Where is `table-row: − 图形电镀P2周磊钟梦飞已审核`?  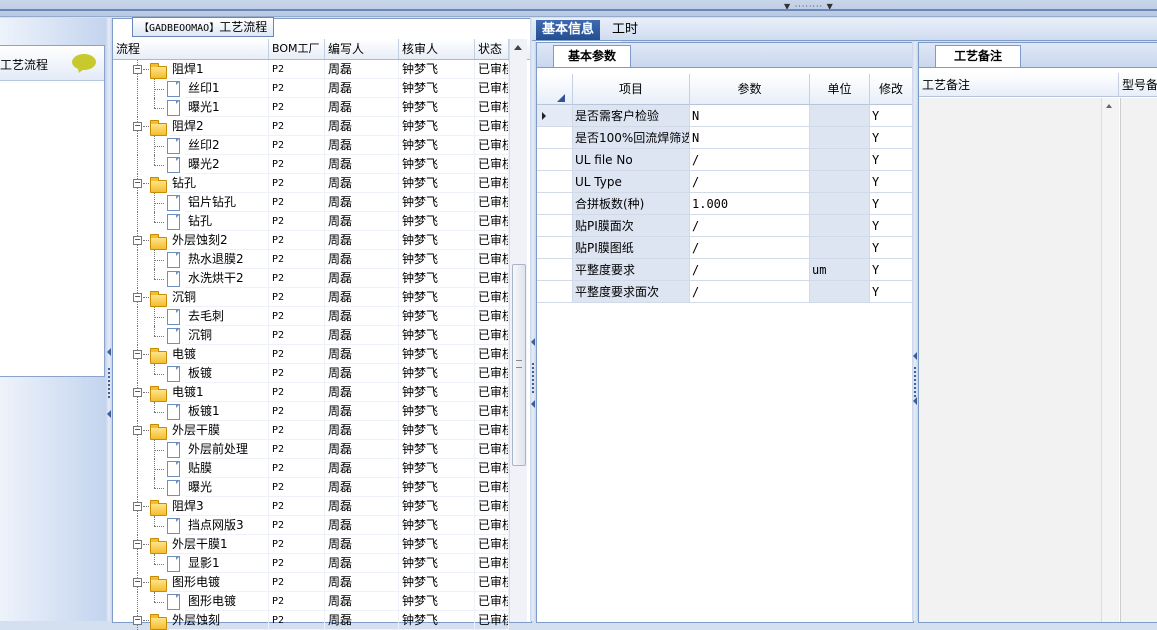
table-row: − 图形电镀P2周磊钟梦飞已审核 is located at coordinates (311, 582).